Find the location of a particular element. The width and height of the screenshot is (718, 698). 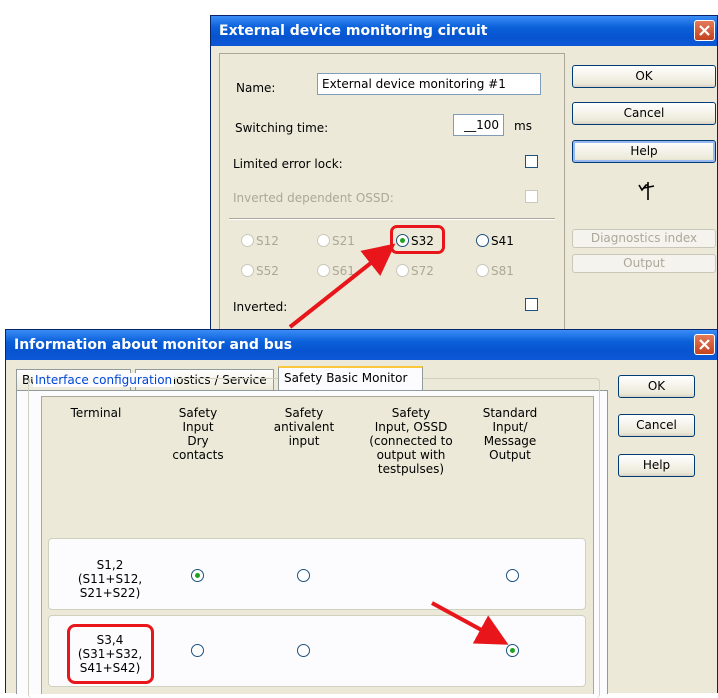

arrow-to-s32 is located at coordinates (342, 286).